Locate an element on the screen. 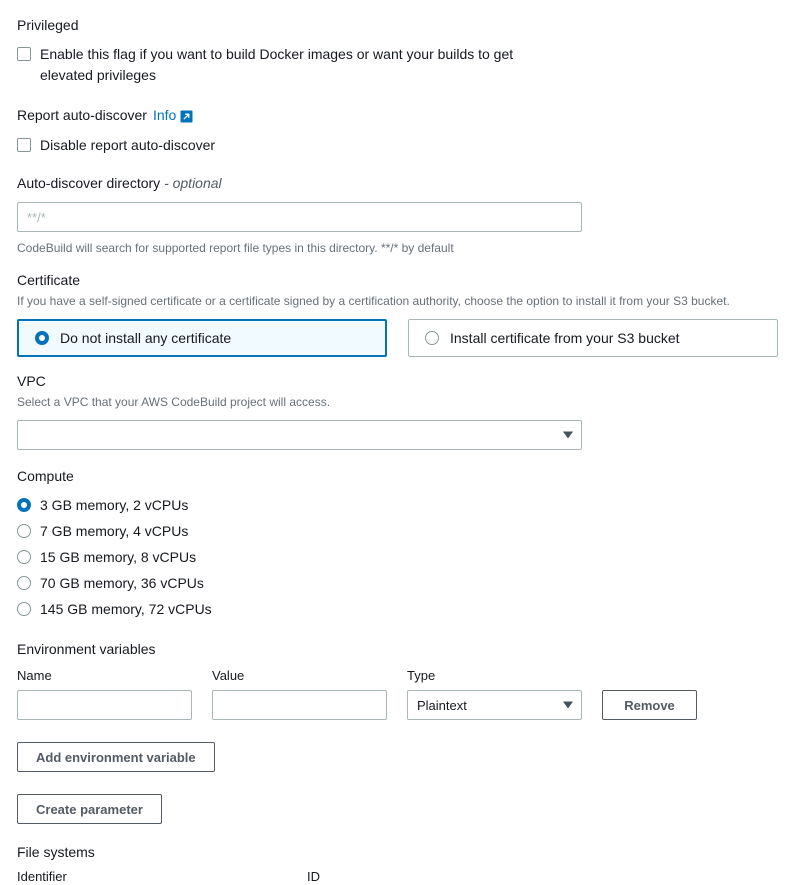 The width and height of the screenshot is (797, 885). compute-option-7gb: 7 GB memory, 4 vCPUs is located at coordinates (114, 531).